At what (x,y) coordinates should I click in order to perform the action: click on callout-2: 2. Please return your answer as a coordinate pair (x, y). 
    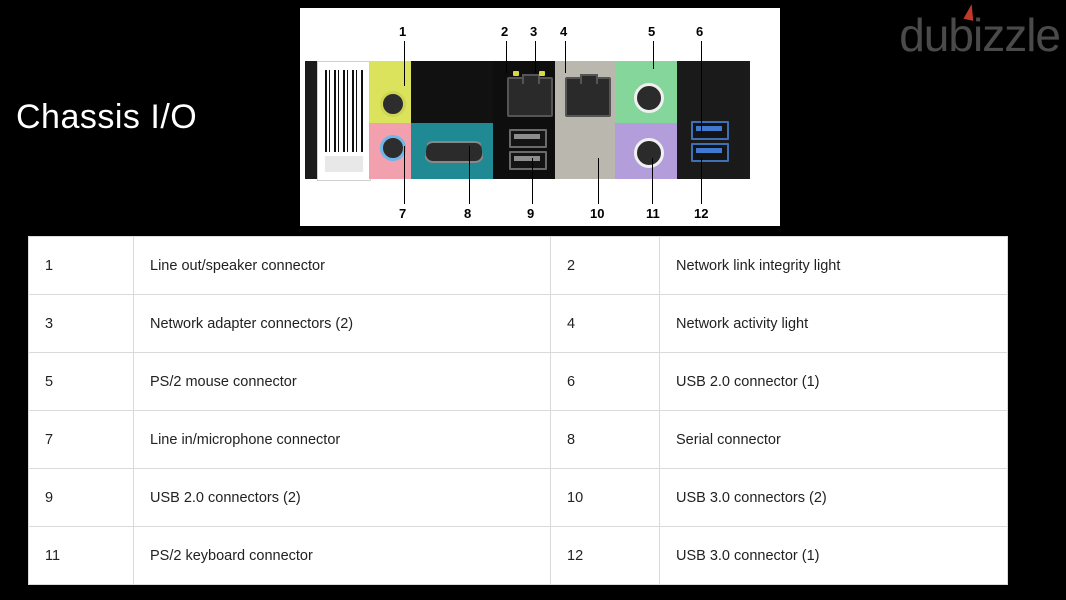
    Looking at the image, I should click on (505, 31).